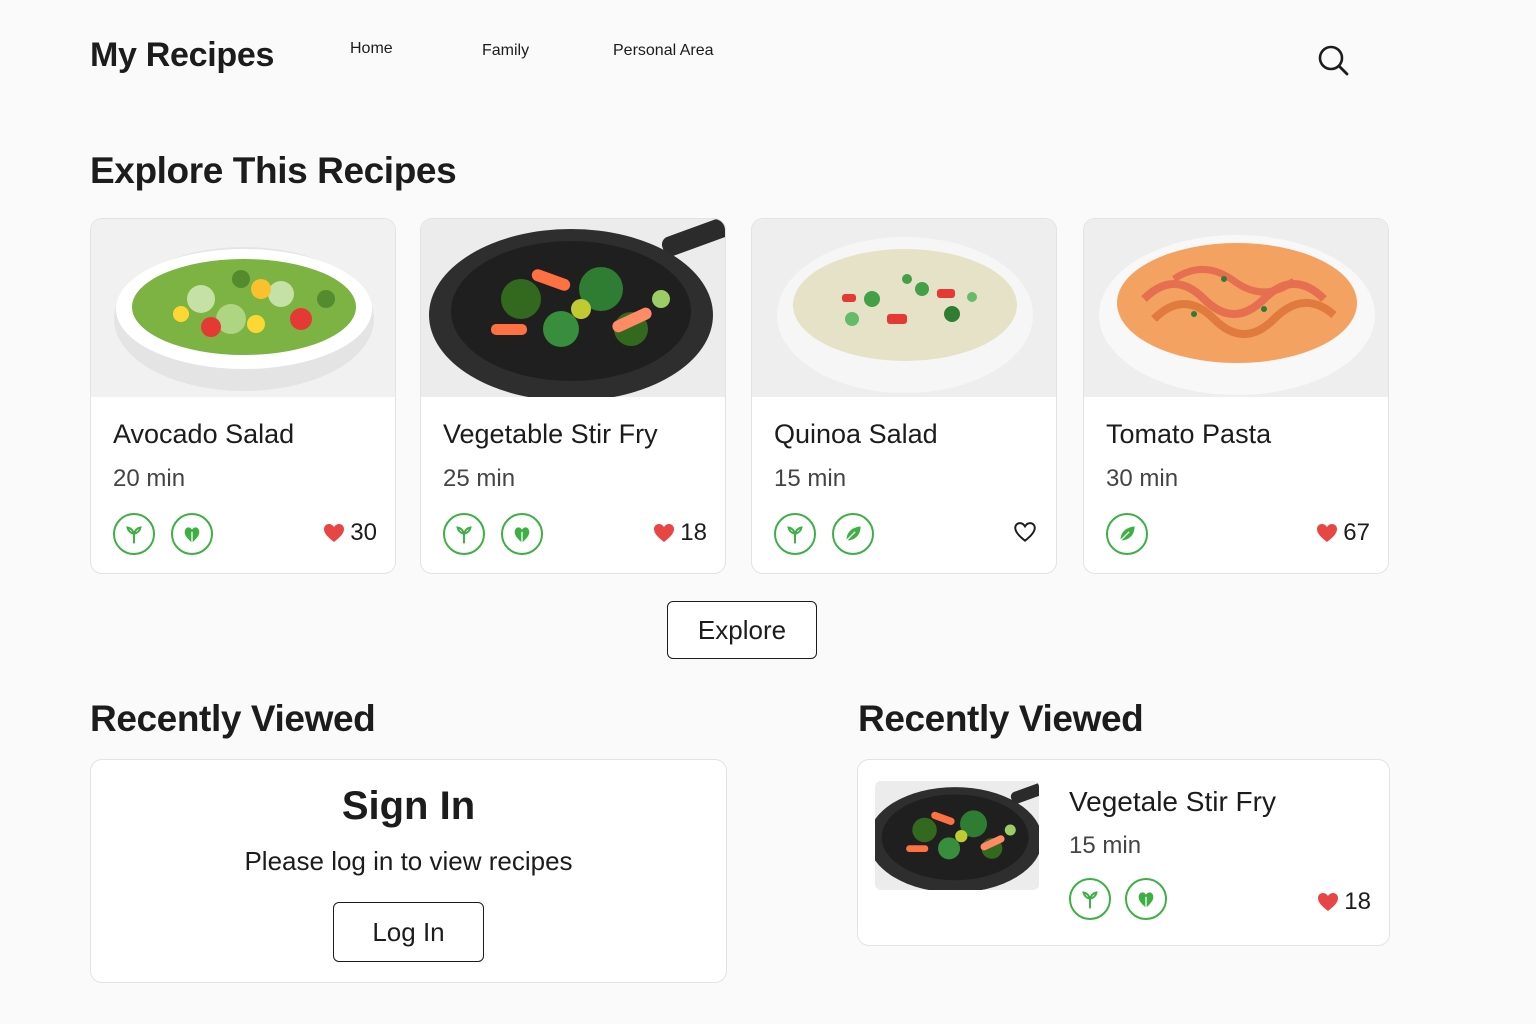 The width and height of the screenshot is (1536, 1024). Describe the element at coordinates (149, 478) in the screenshot. I see `recipe-time: 20 min` at that location.